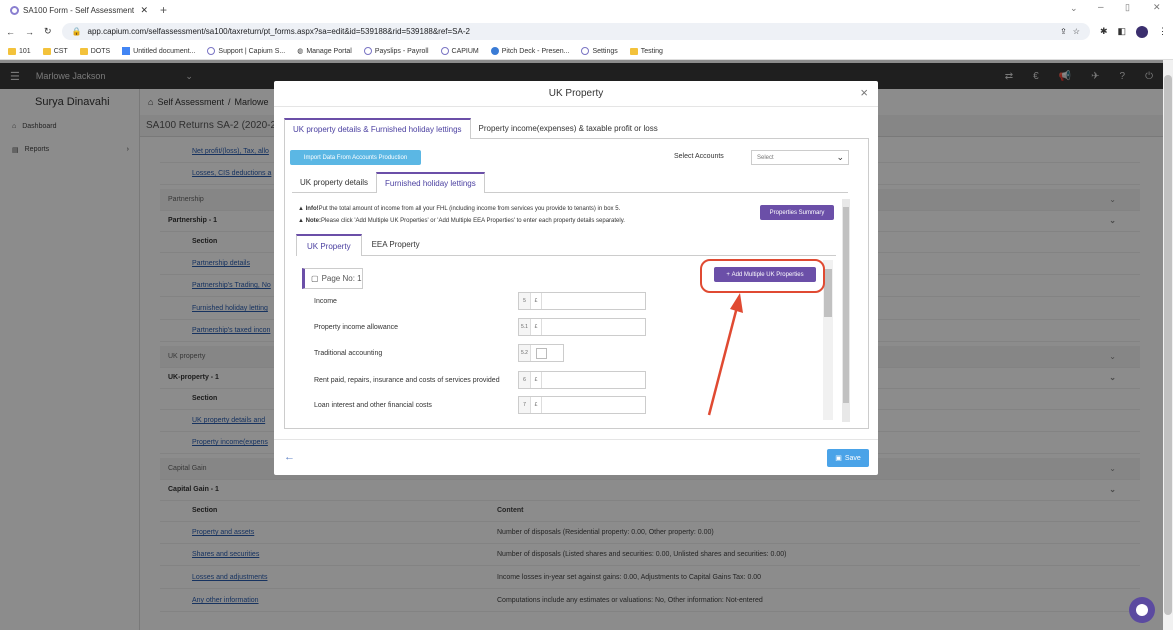  Describe the element at coordinates (1076, 31) in the screenshot. I see `star-icon: ☆` at that location.